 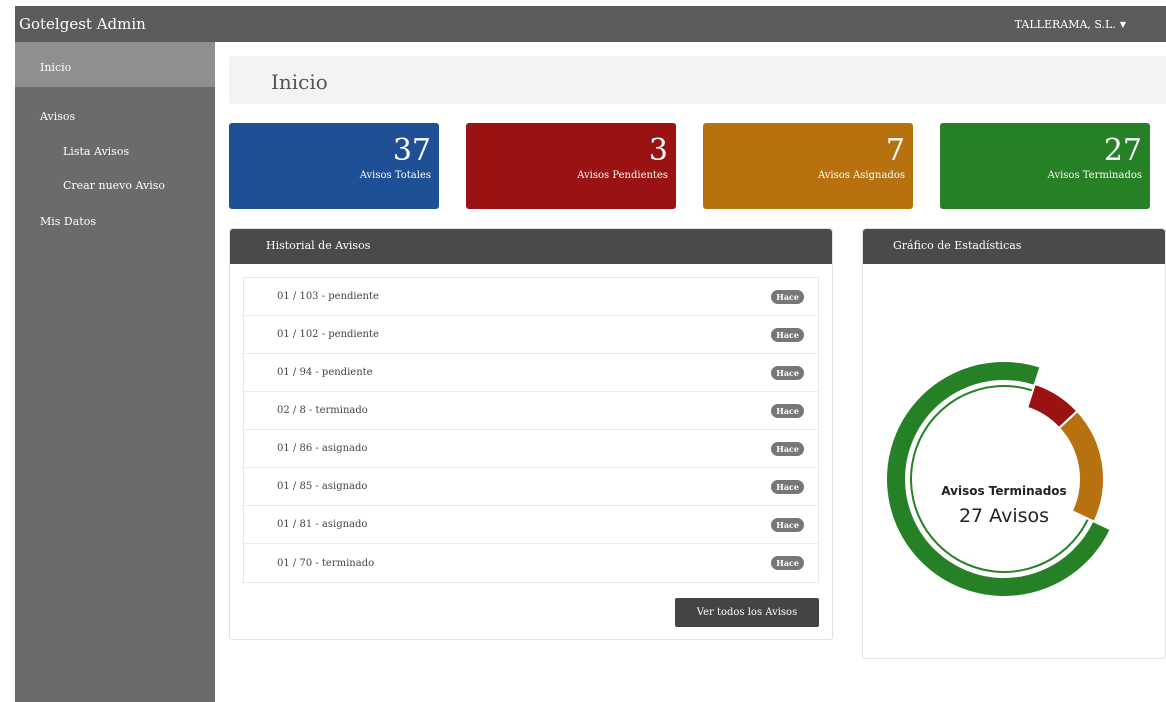 I want to click on sidebar-item-crear-aviso: Crear nuevo Aviso, so click(x=115, y=175).